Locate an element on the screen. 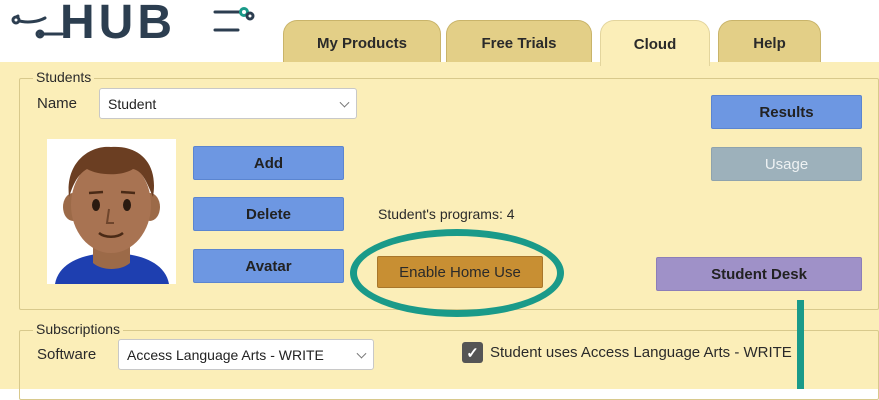  student-desk-button: Student Desk is located at coordinates (759, 274).